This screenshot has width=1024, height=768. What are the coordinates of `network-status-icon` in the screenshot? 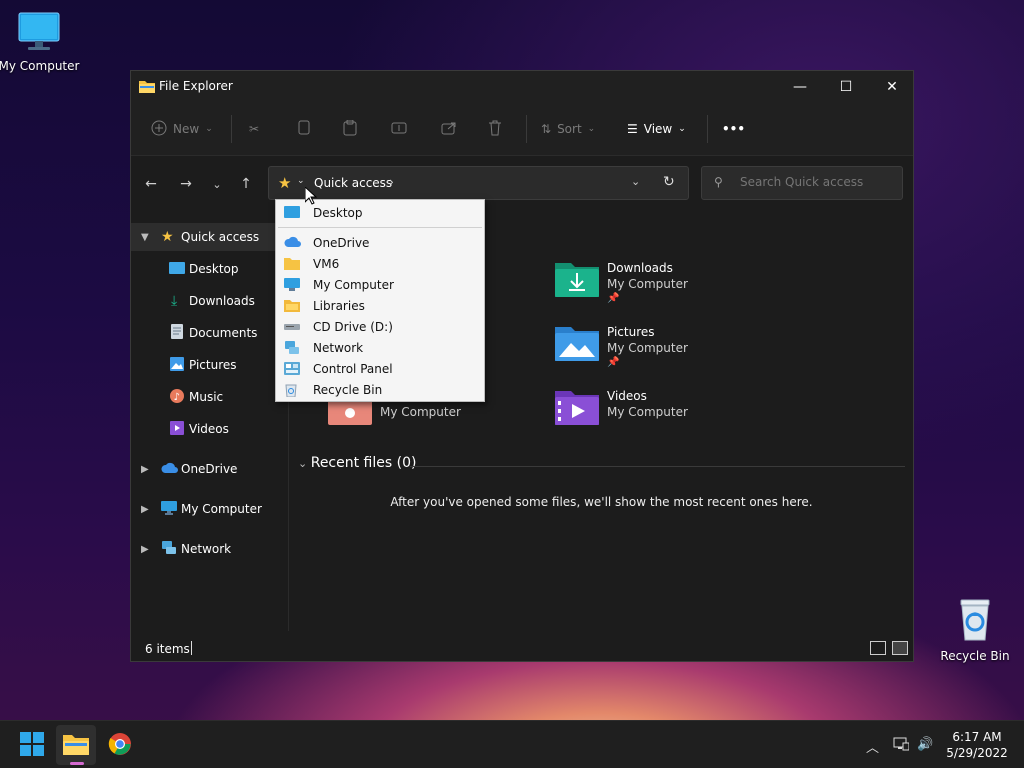 It's located at (901, 746).